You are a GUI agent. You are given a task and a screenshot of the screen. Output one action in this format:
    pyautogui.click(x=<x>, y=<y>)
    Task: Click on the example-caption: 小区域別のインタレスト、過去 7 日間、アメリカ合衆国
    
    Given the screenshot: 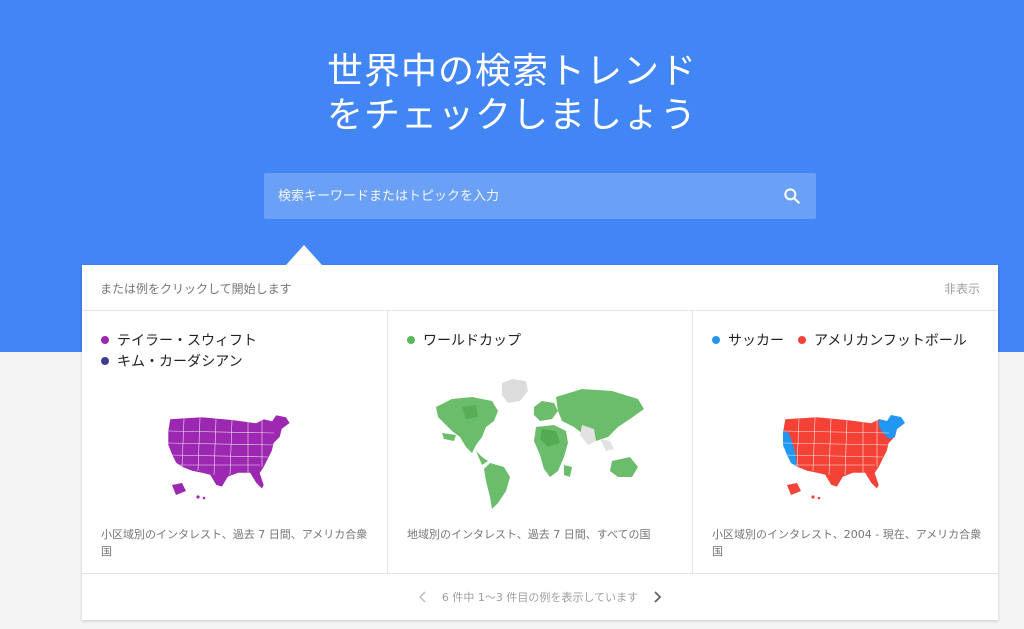 What is the action you would take?
    pyautogui.click(x=234, y=543)
    